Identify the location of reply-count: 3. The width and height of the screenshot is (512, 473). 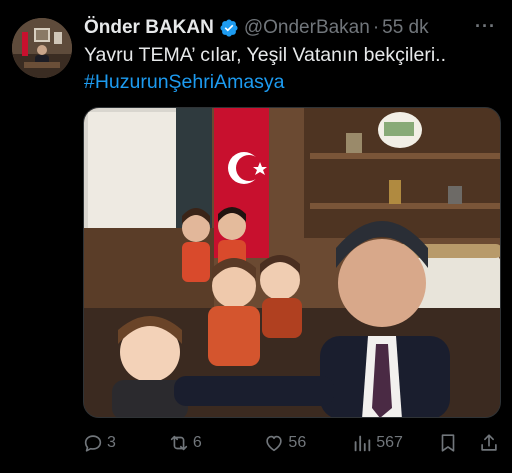
(111, 442).